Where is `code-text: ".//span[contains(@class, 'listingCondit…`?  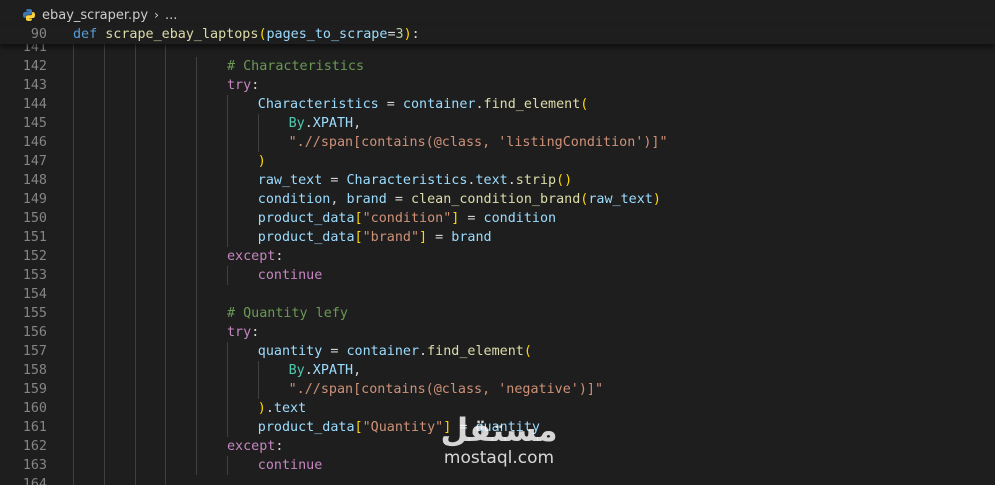 code-text: ".//span[contains(@class, 'listingCondit… is located at coordinates (478, 142).